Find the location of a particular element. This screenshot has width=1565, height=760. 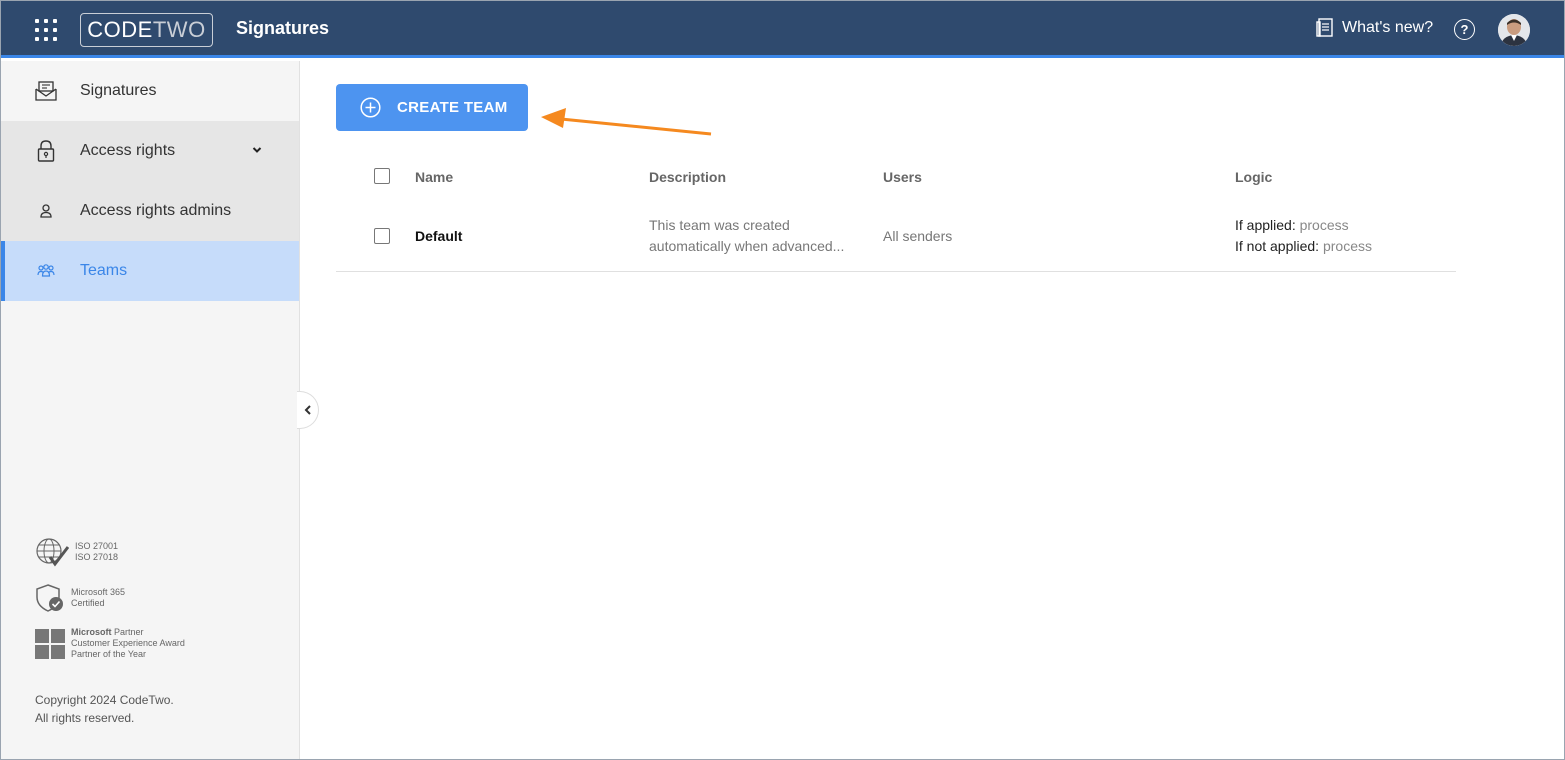

logo-text-two: TWO is located at coordinates (179, 29).